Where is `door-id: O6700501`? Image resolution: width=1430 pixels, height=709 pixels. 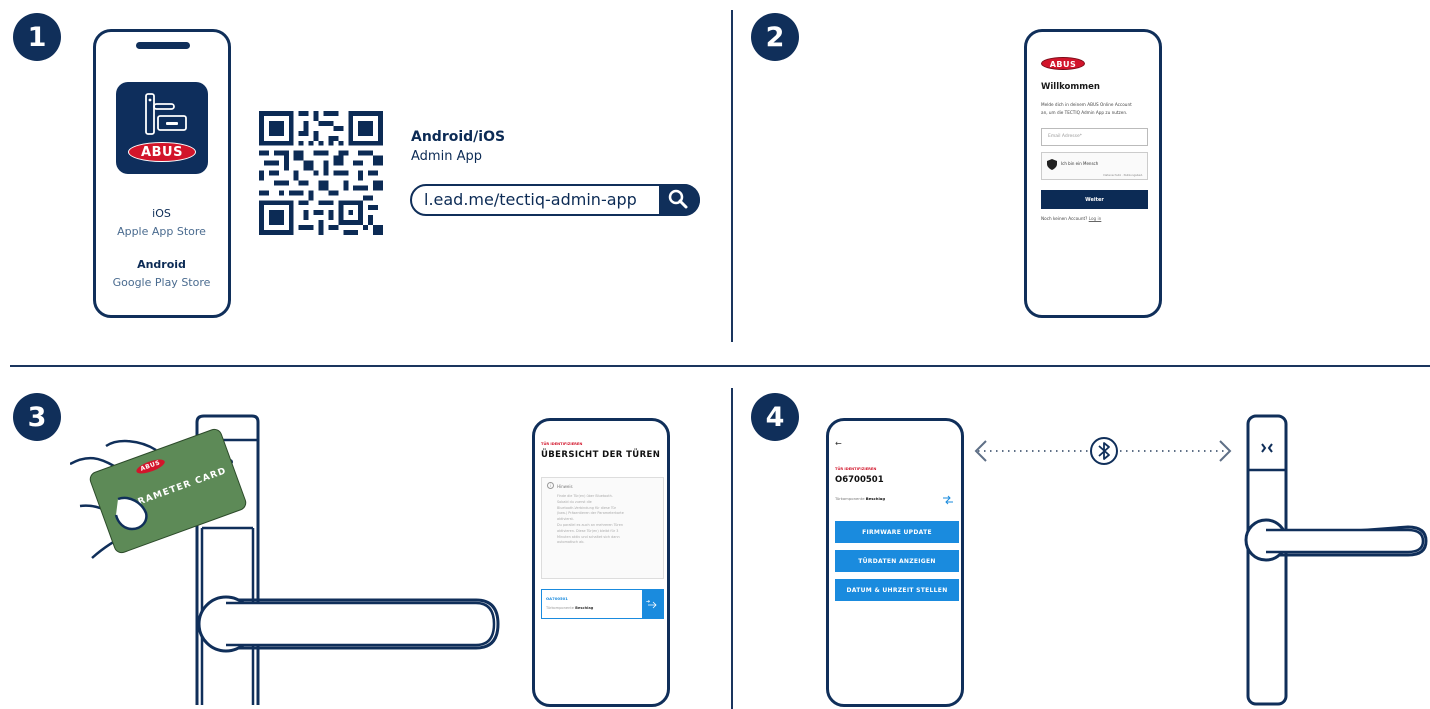 door-id: O6700501 is located at coordinates (859, 480).